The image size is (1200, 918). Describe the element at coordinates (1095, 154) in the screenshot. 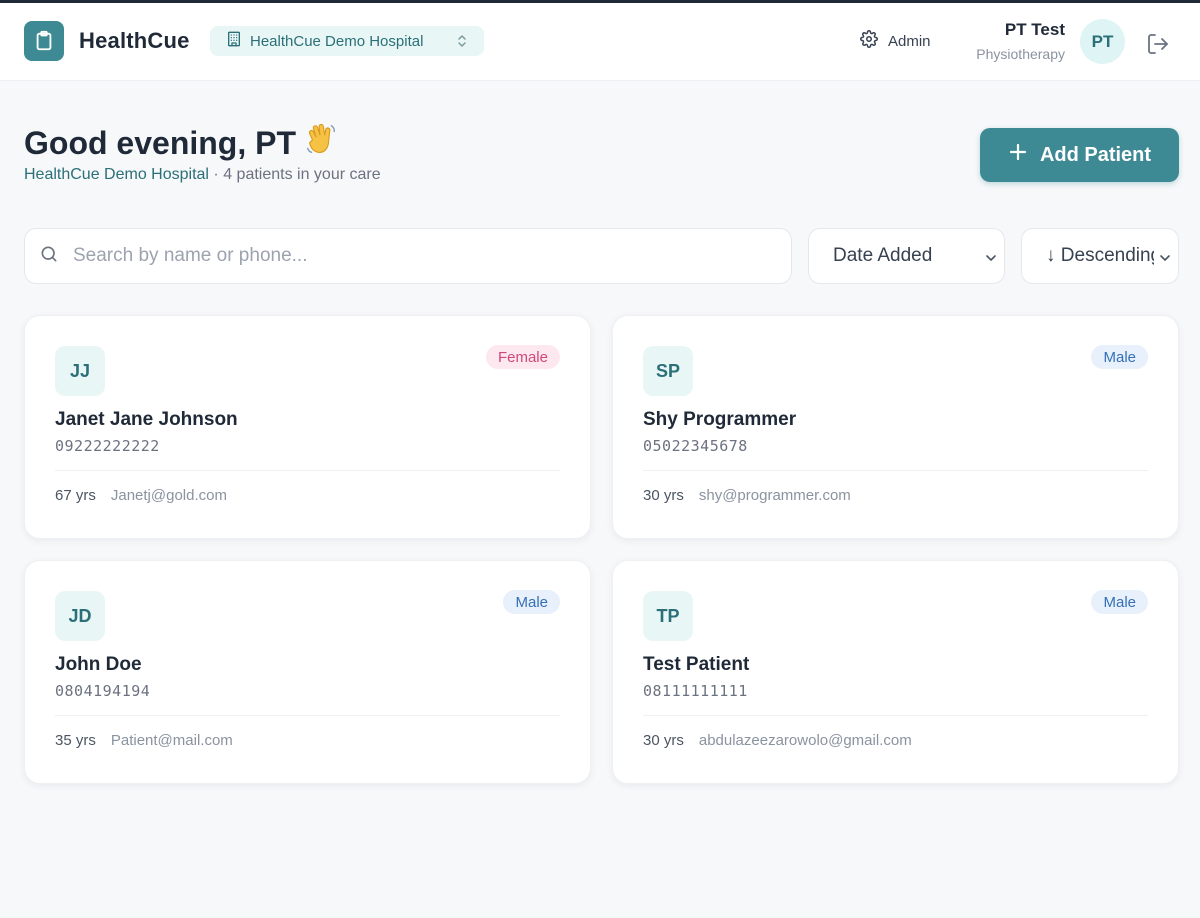

I see `add-patient-label: Add Patient` at that location.